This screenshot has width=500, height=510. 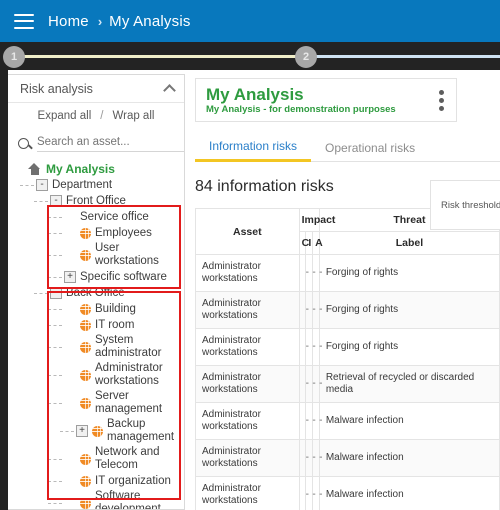 I want to click on tab-operational-risks: Operational risks, so click(x=370, y=151).